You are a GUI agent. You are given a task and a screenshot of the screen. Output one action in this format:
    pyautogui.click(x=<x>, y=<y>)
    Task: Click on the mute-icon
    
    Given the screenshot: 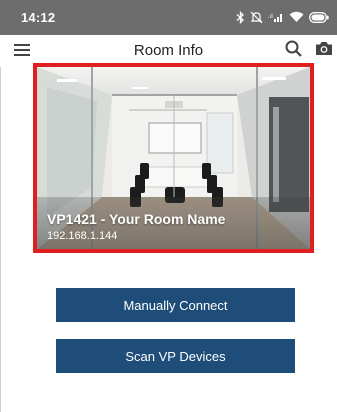 What is the action you would take?
    pyautogui.click(x=256, y=17)
    